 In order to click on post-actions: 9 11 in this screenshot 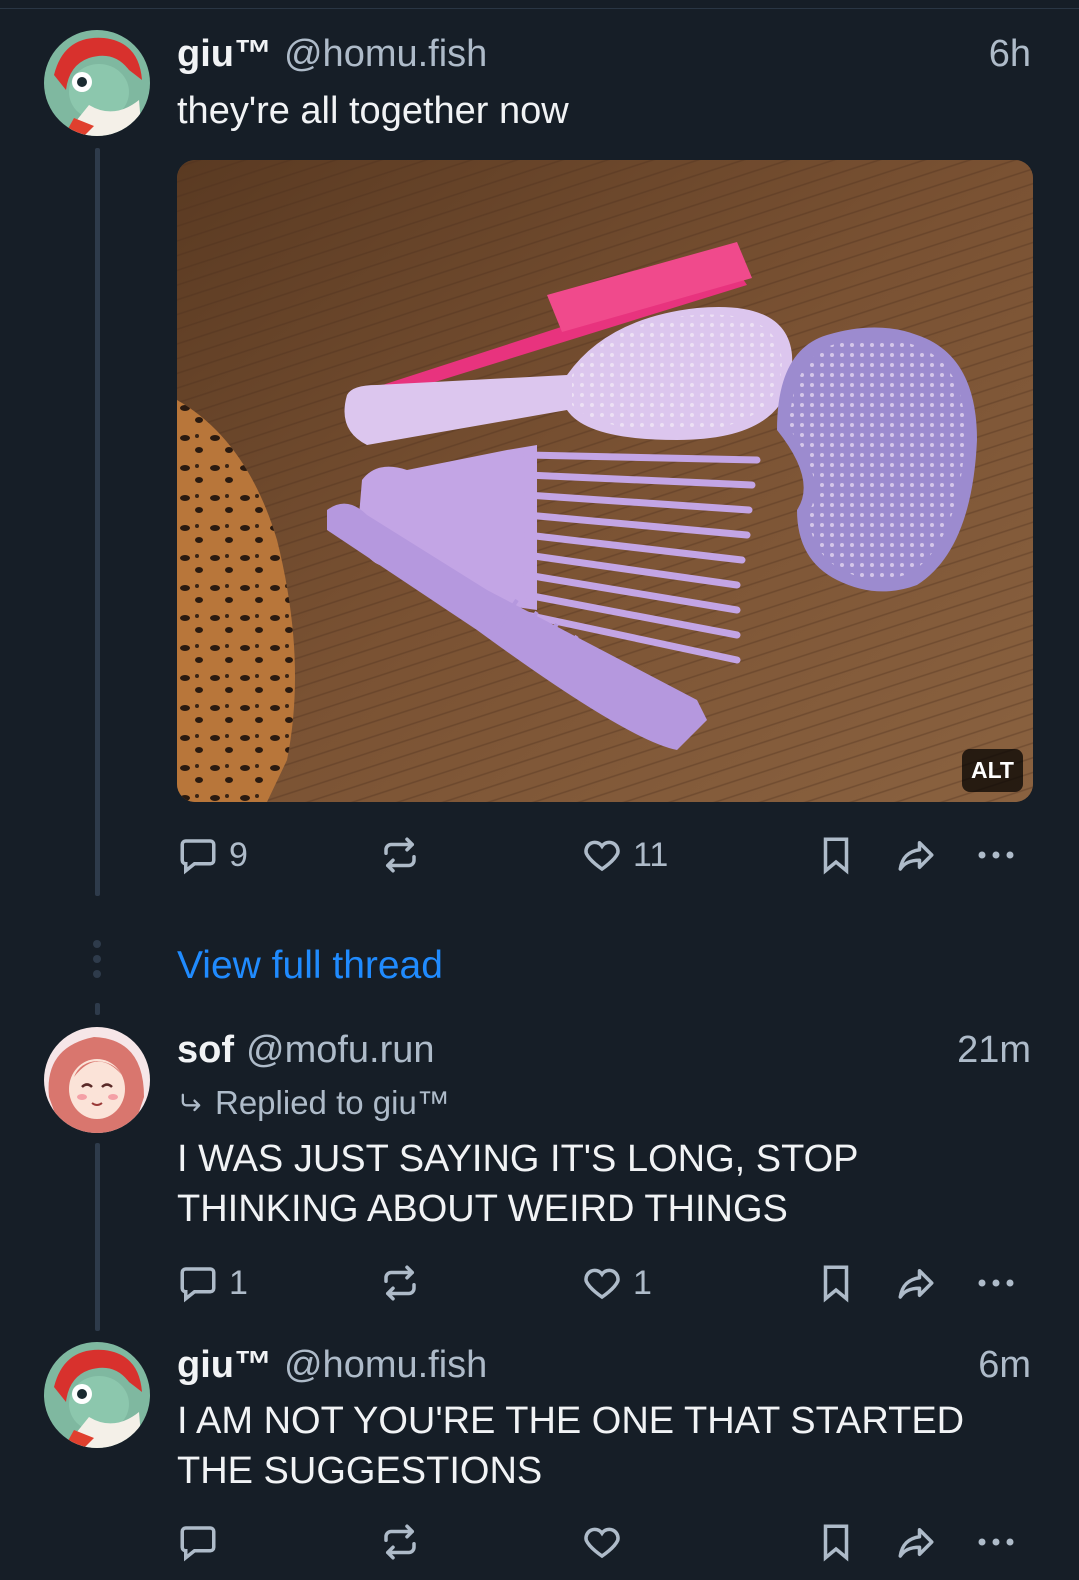, I will do `click(605, 855)`.